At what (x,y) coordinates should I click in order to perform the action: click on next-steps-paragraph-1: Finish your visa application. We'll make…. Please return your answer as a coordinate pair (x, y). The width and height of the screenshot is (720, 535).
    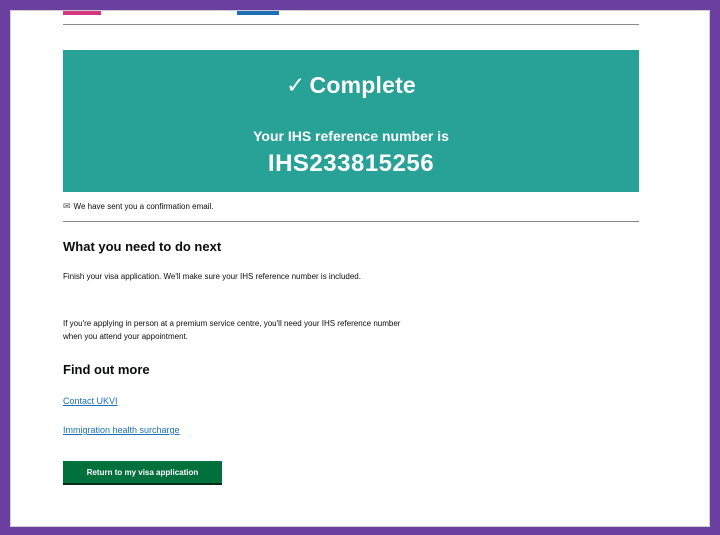
    Looking at the image, I should click on (212, 276).